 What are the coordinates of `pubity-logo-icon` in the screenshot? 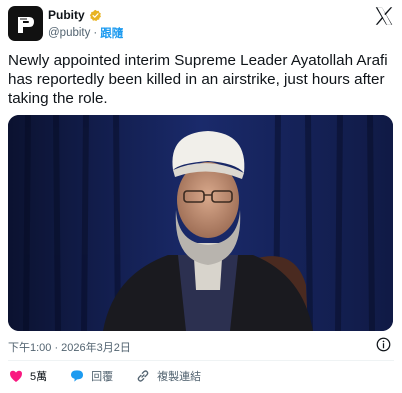 It's located at (25, 24).